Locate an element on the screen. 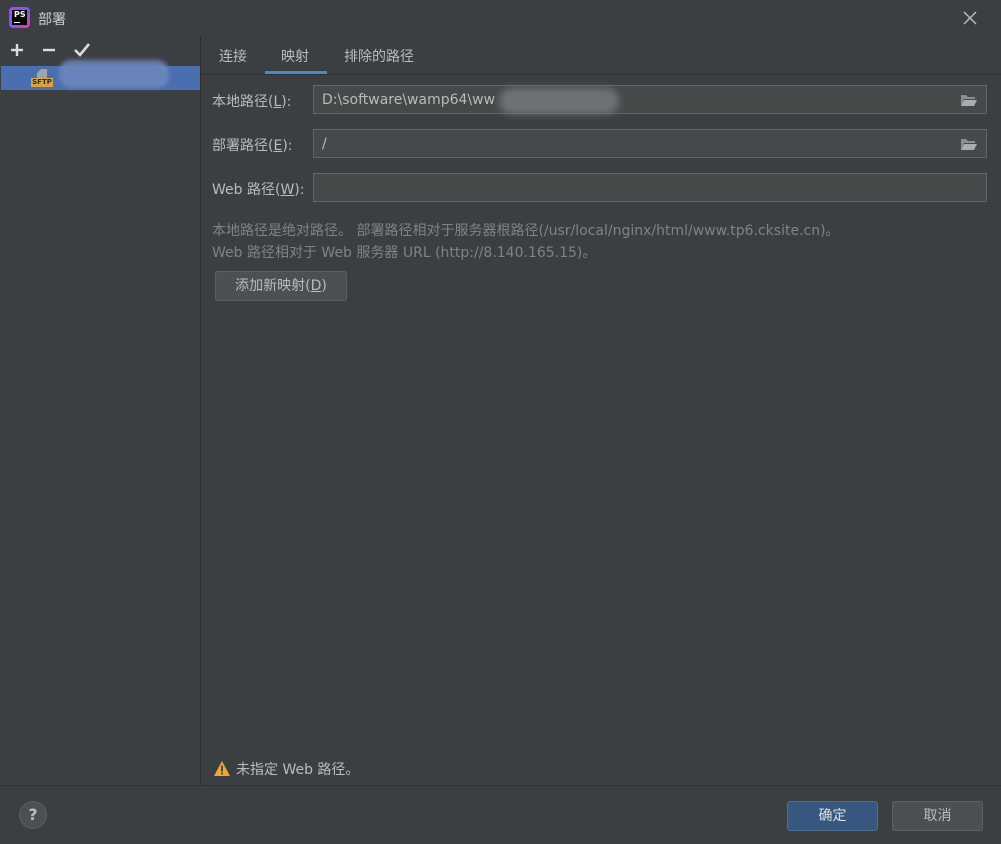  add-server-button is located at coordinates (17, 50).